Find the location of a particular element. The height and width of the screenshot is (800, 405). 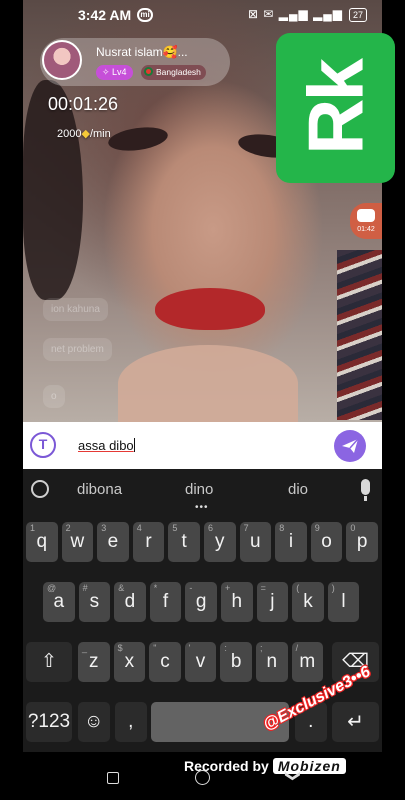

comma-key: , is located at coordinates (131, 722).